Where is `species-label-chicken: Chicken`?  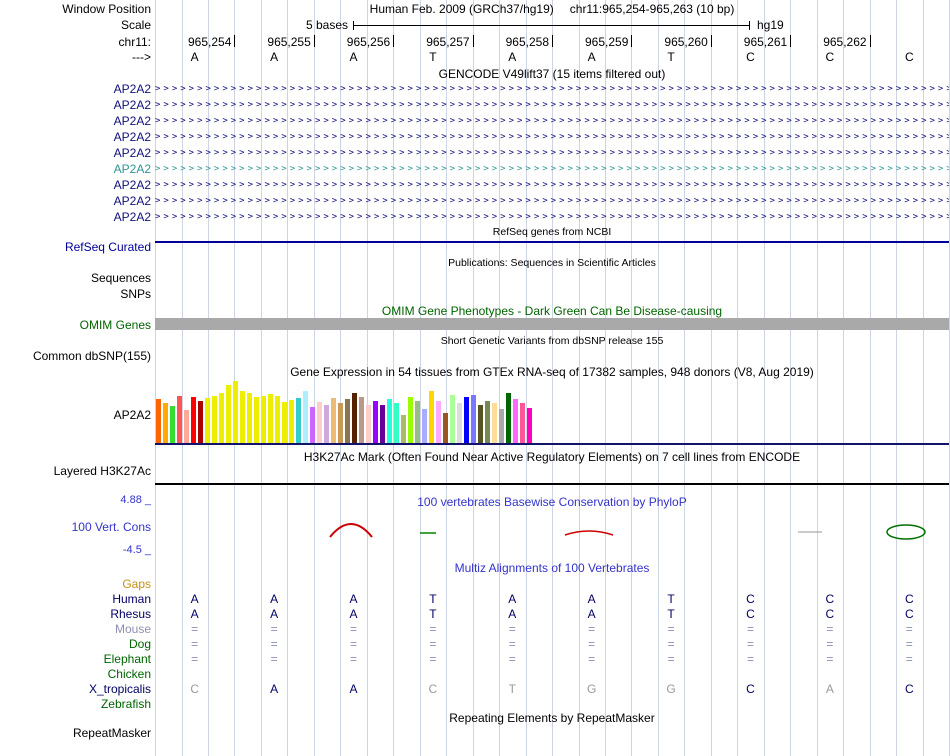 species-label-chicken: Chicken is located at coordinates (75, 674).